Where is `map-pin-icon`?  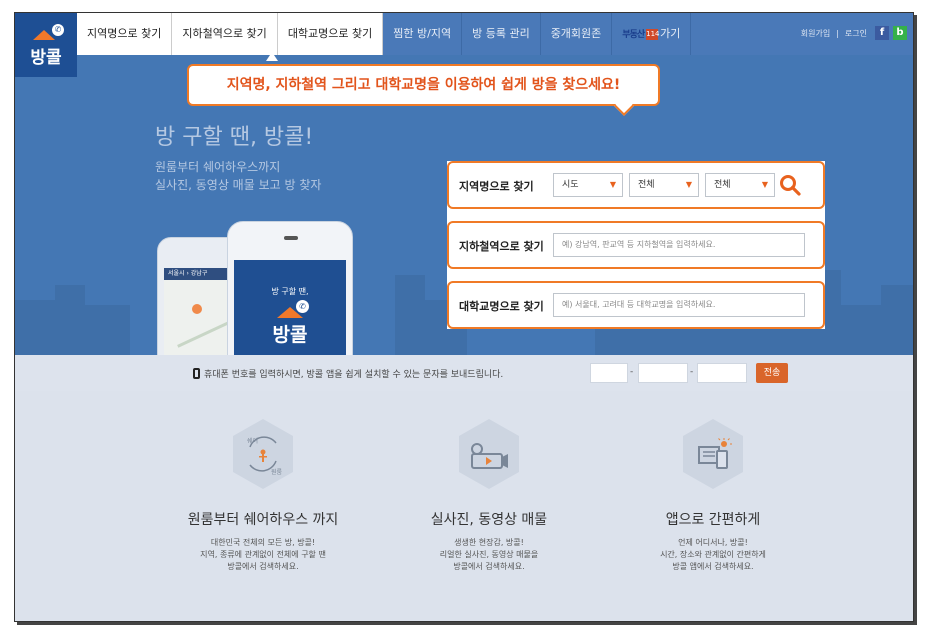 map-pin-icon is located at coordinates (197, 309).